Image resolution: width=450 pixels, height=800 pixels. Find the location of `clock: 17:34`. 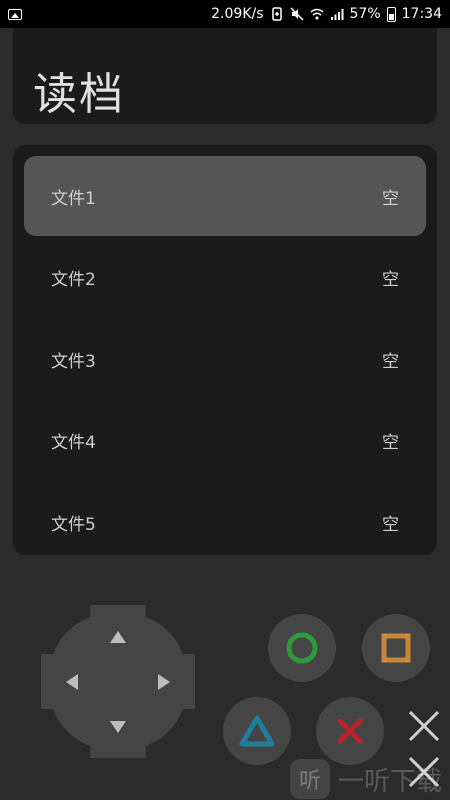

clock: 17:34 is located at coordinates (421, 14).